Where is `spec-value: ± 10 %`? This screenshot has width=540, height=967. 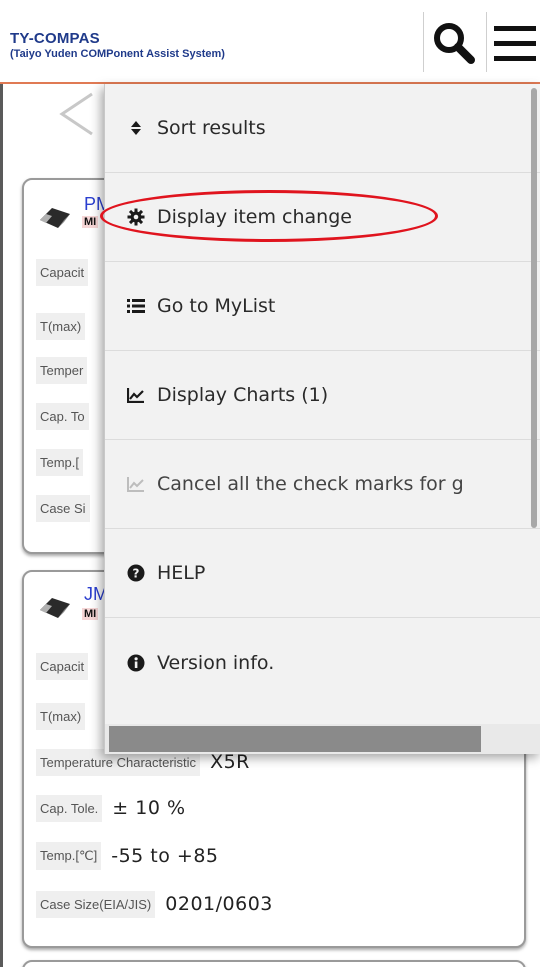 spec-value: ± 10 % is located at coordinates (149, 808).